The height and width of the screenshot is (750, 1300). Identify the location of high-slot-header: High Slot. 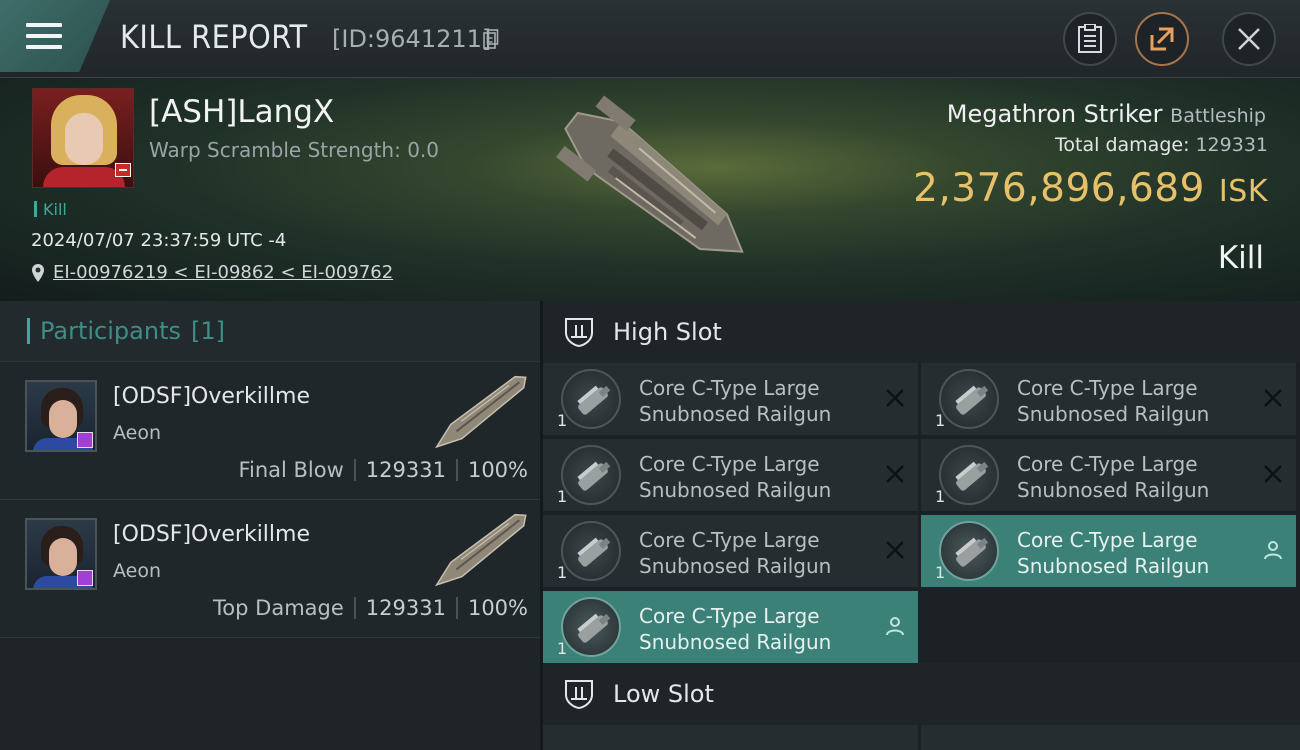
(921, 332).